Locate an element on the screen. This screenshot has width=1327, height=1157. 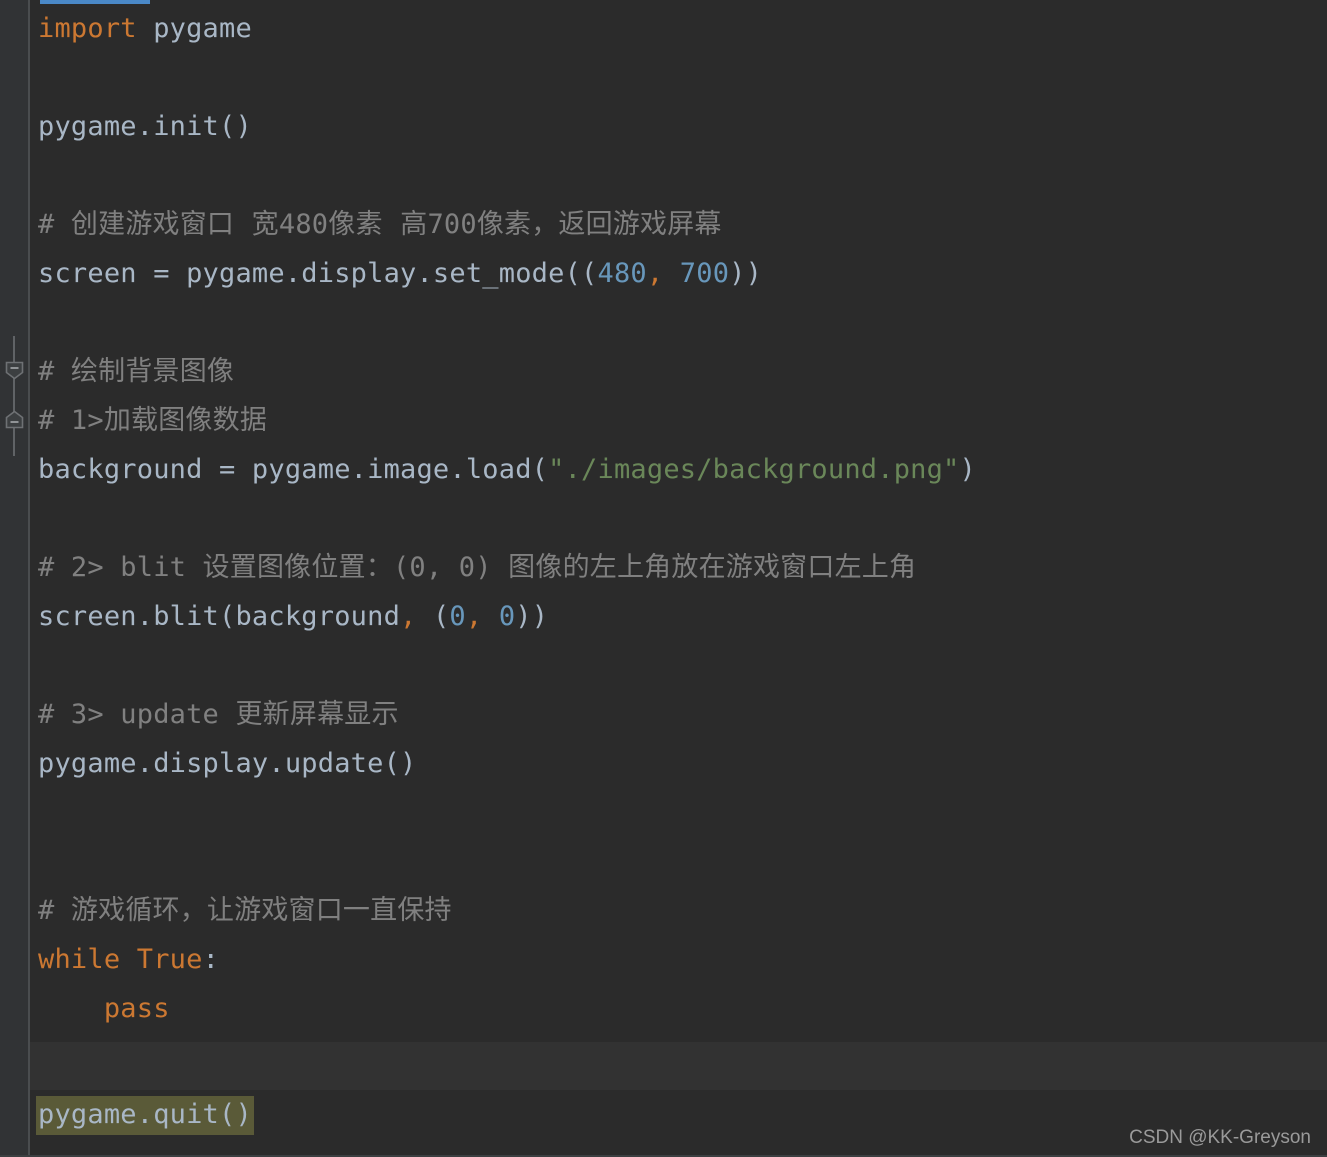
code-token: # 2> blit is located at coordinates (120, 567).